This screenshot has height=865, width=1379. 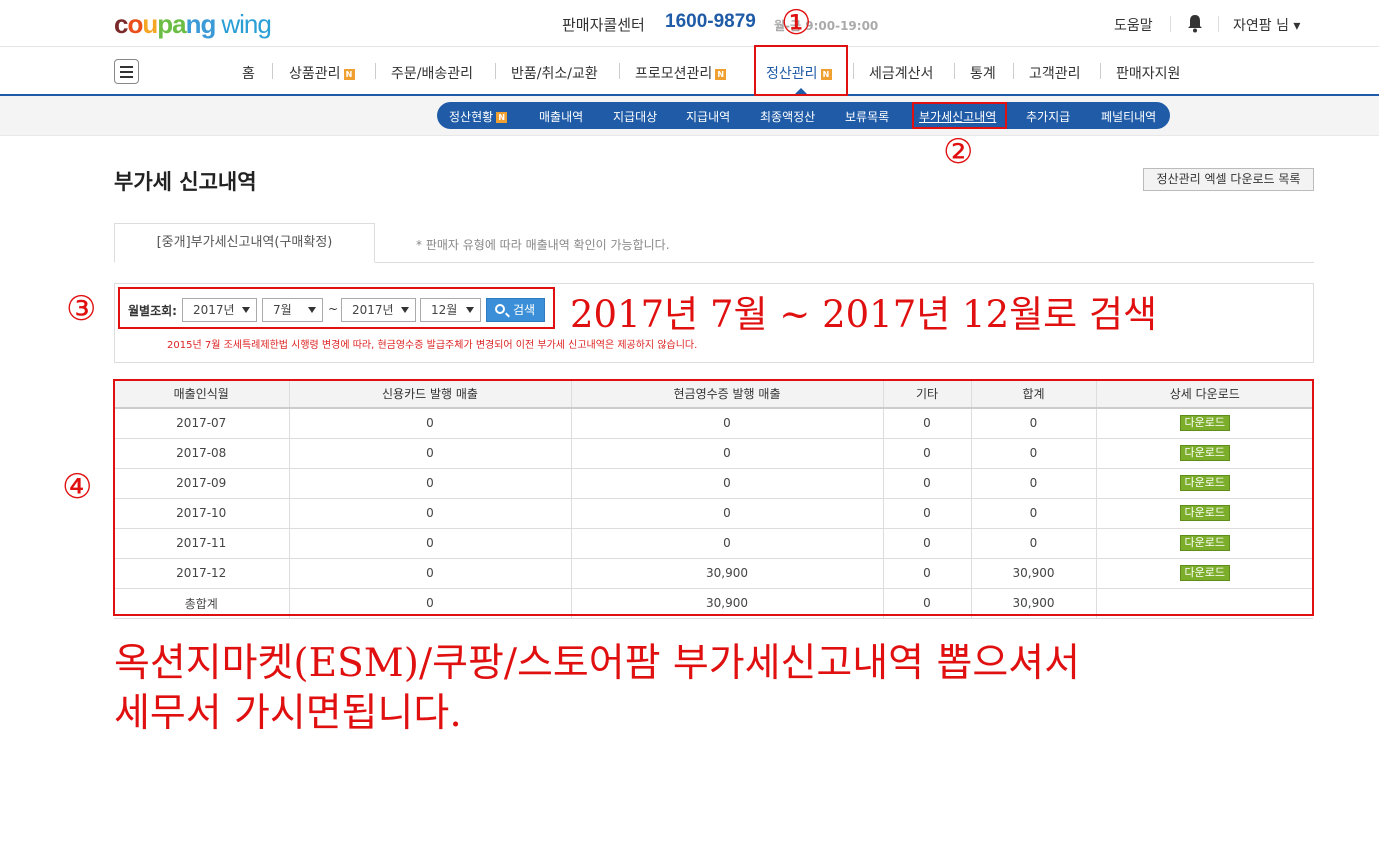 I want to click on from-year-select: 2017년, so click(x=219, y=310).